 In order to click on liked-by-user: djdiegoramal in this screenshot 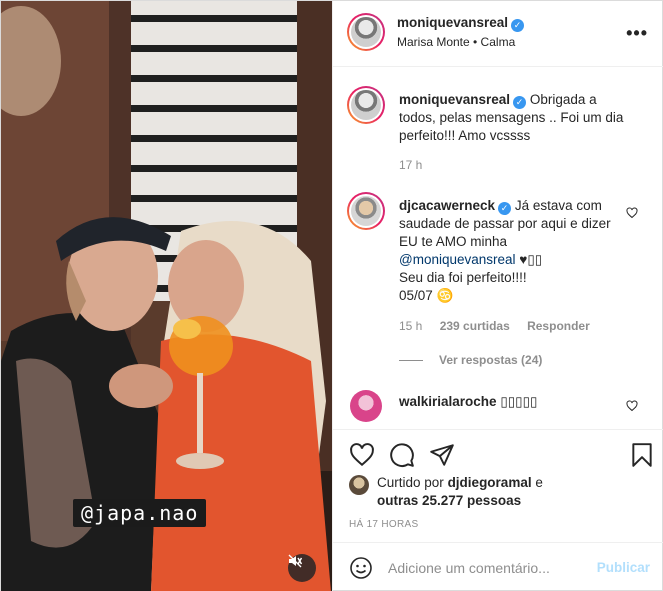, I will do `click(490, 482)`.